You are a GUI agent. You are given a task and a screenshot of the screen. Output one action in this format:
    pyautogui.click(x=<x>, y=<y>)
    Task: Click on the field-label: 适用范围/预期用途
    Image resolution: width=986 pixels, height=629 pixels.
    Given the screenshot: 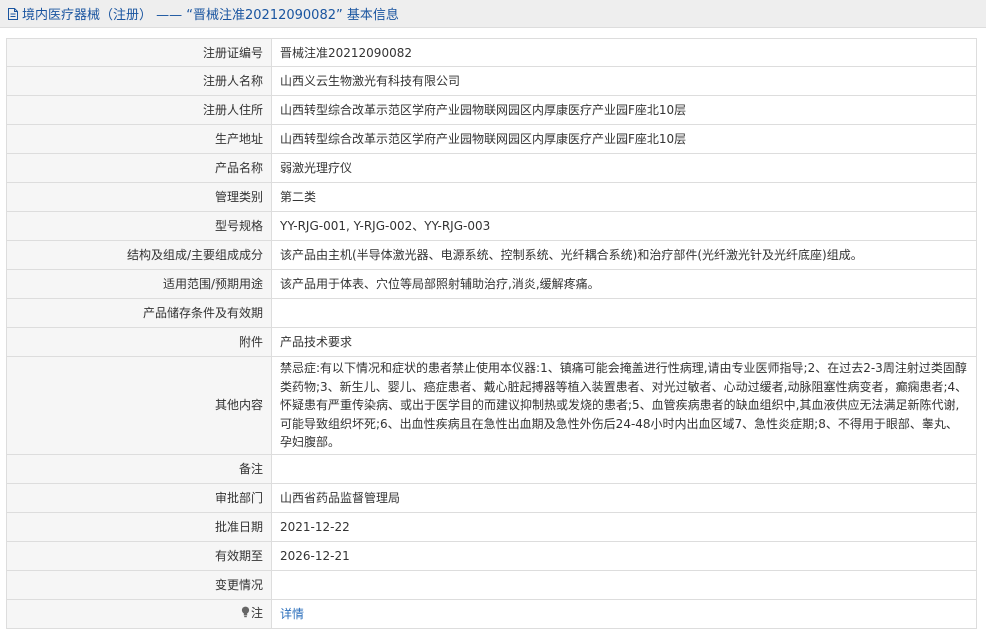 What is the action you would take?
    pyautogui.click(x=139, y=284)
    